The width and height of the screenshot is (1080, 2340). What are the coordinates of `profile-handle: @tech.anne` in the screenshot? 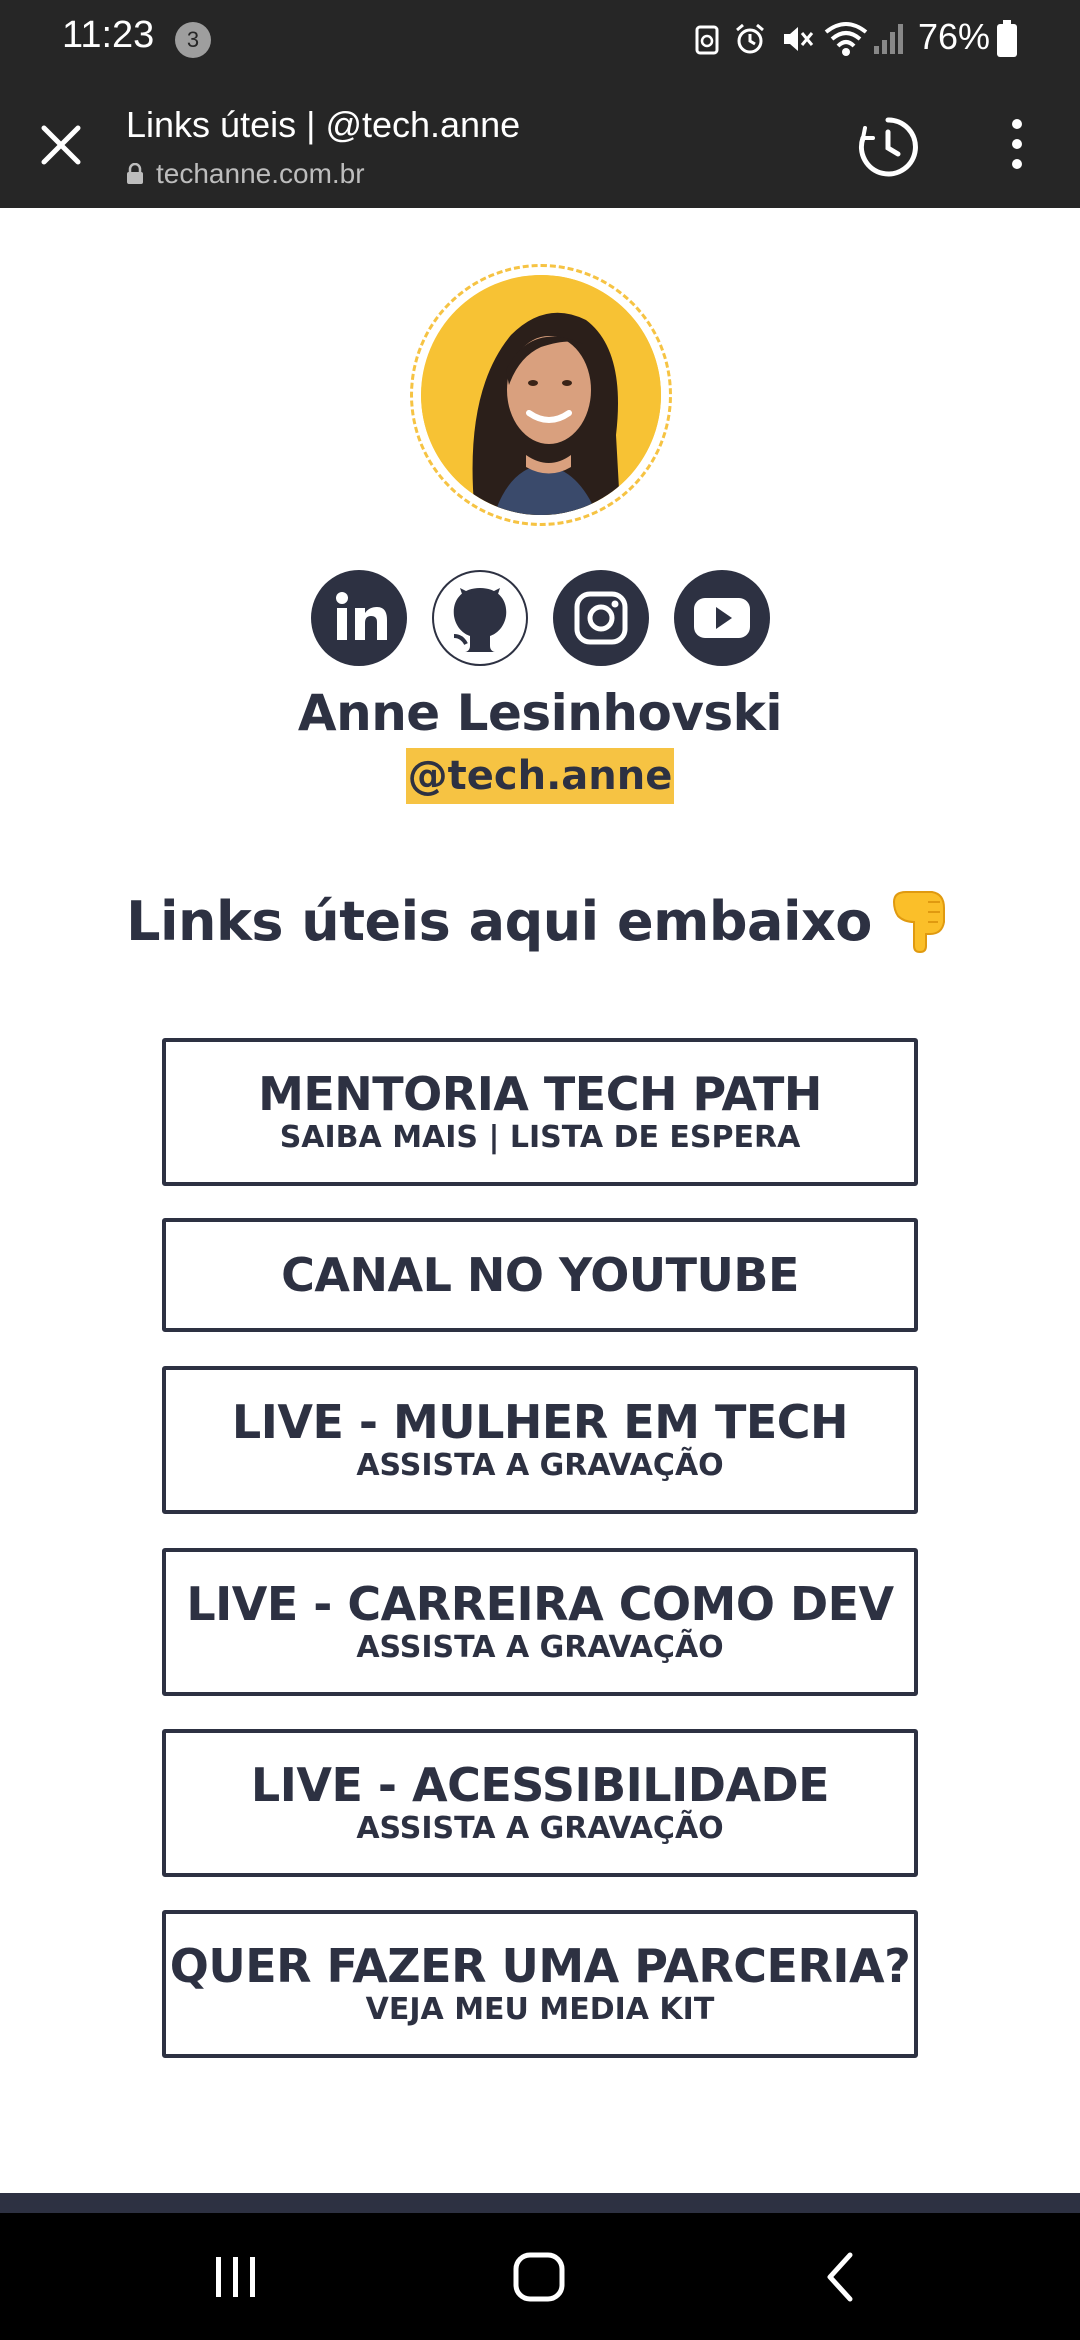 It's located at (540, 776).